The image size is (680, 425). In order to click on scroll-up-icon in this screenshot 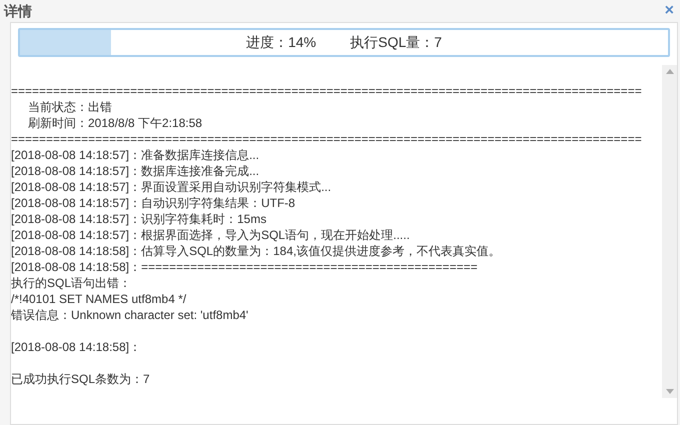, I will do `click(670, 71)`.